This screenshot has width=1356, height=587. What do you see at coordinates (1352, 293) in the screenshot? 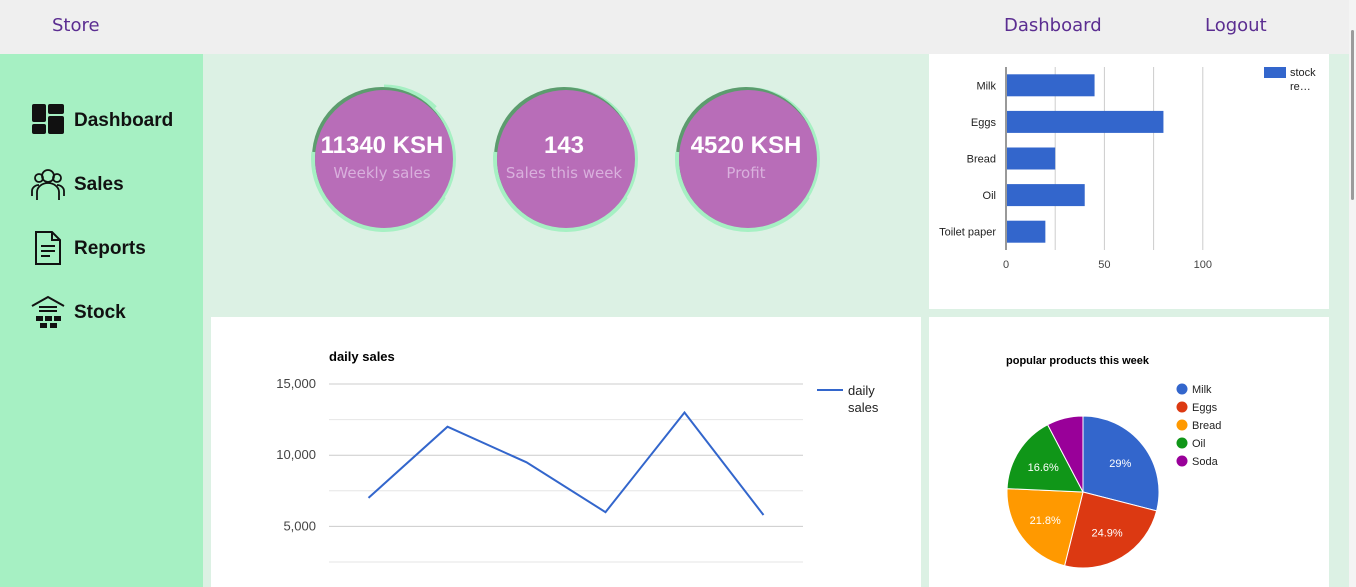
I see `page-scrollbar` at bounding box center [1352, 293].